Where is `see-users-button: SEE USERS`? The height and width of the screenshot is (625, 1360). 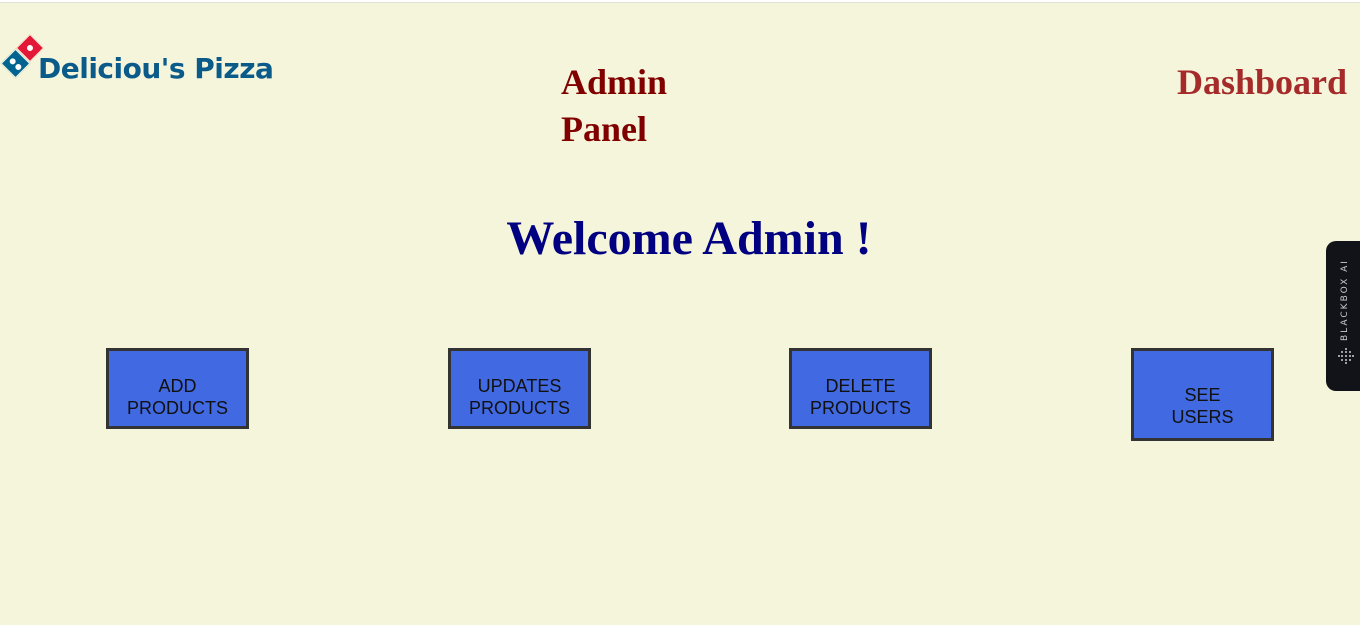
see-users-button: SEE USERS is located at coordinates (1202, 394).